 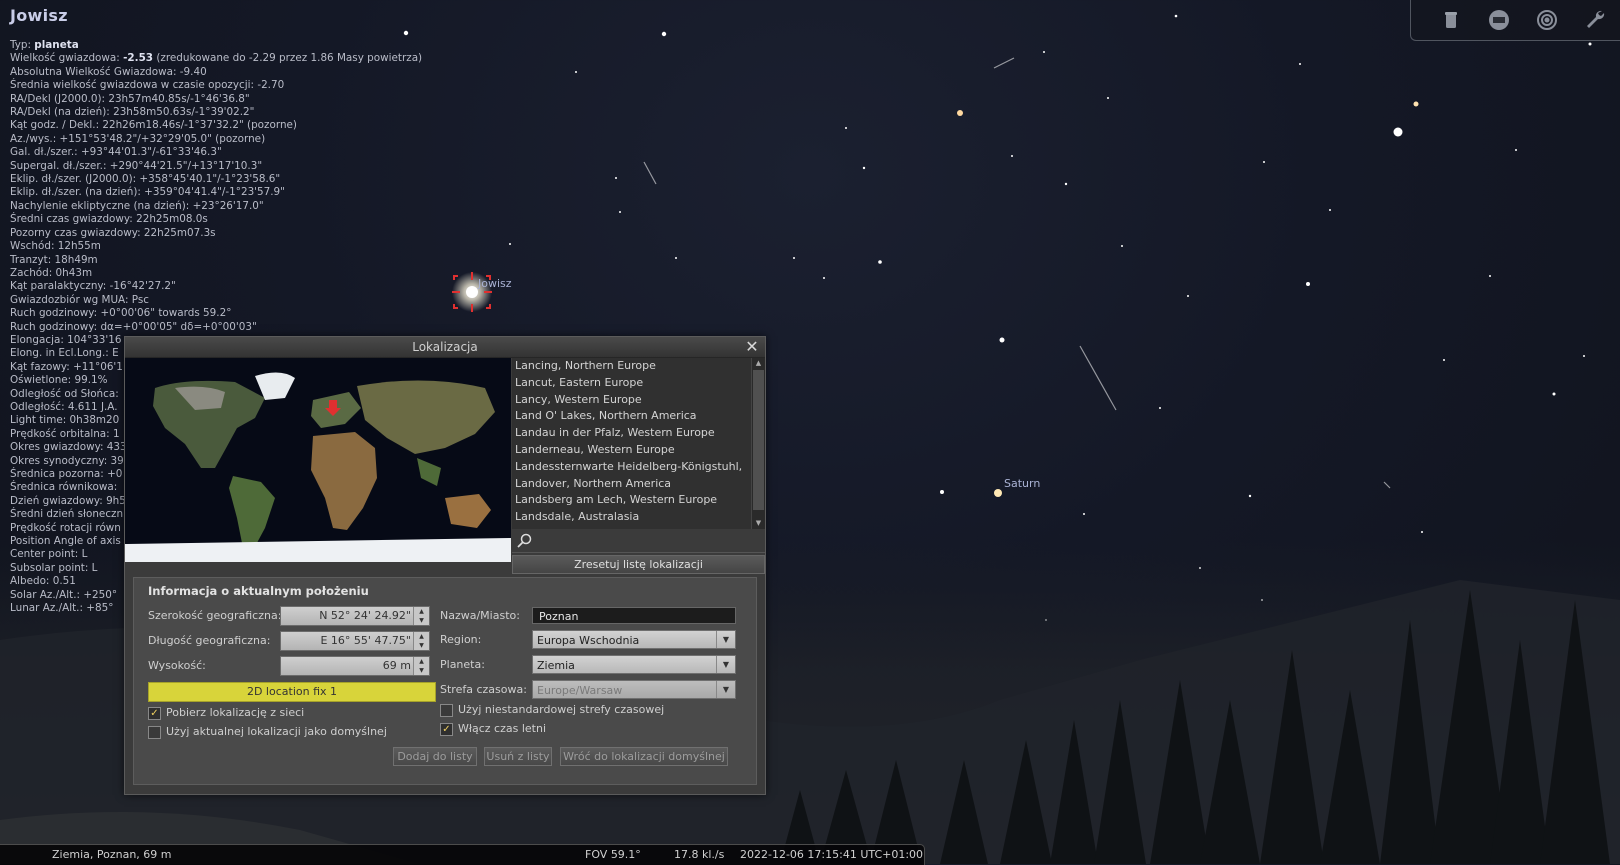 What do you see at coordinates (627, 450) in the screenshot?
I see `location-list-item: Landerneau, Western Europe` at bounding box center [627, 450].